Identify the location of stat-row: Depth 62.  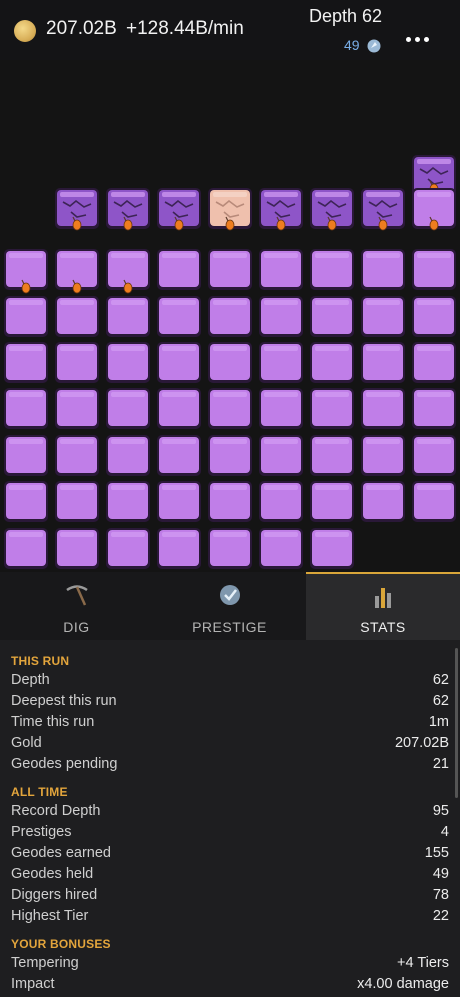
(230, 682).